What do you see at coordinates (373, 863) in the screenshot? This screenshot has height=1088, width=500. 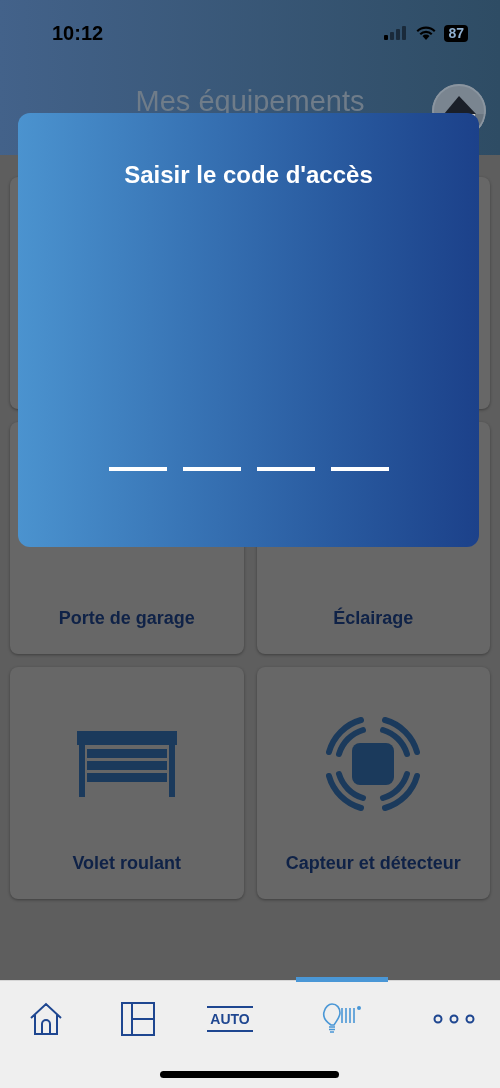 I see `card-label: Capteur et détecteur` at bounding box center [373, 863].